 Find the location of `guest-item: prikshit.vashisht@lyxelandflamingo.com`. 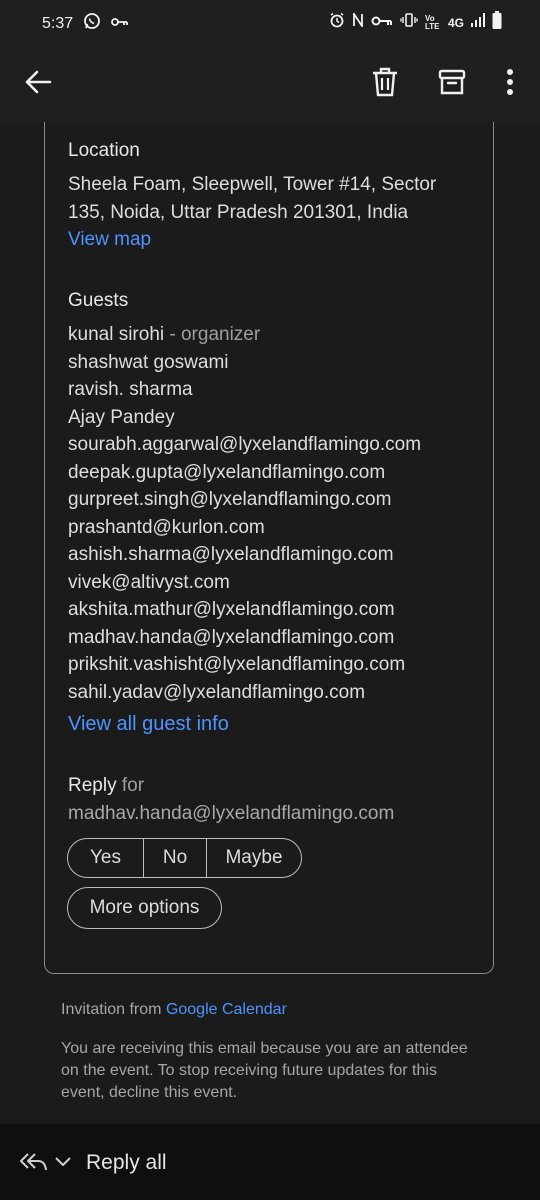

guest-item: prikshit.vashisht@lyxelandflamingo.com is located at coordinates (237, 664).